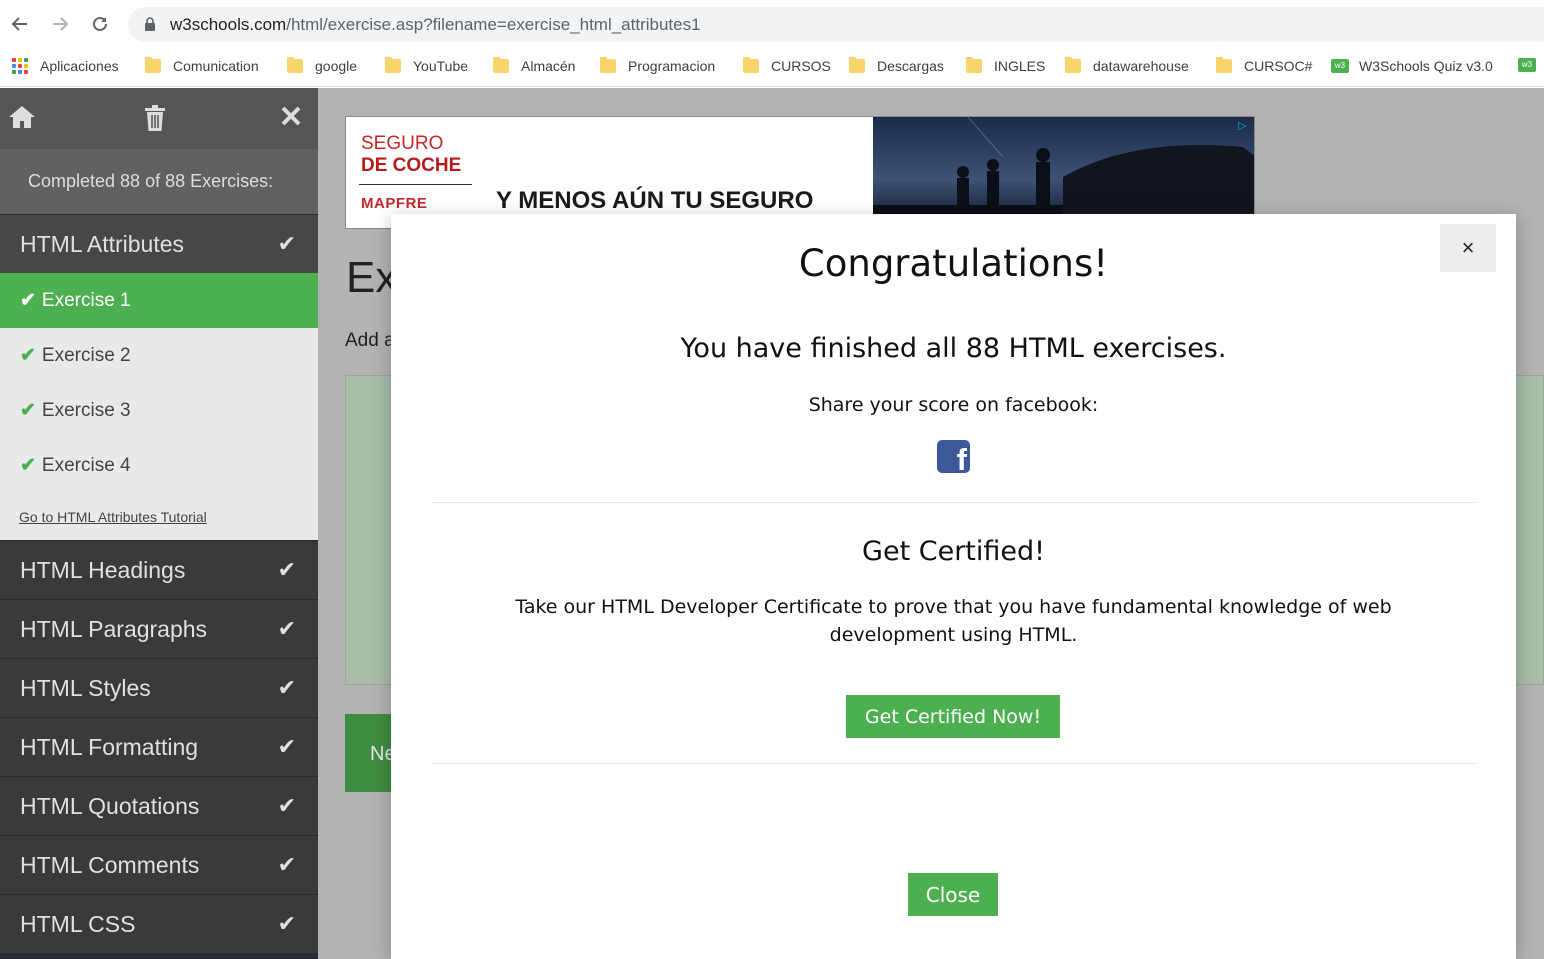 Image resolution: width=1544 pixels, height=959 pixels. Describe the element at coordinates (336, 66) in the screenshot. I see `bookmark-label: google` at that location.